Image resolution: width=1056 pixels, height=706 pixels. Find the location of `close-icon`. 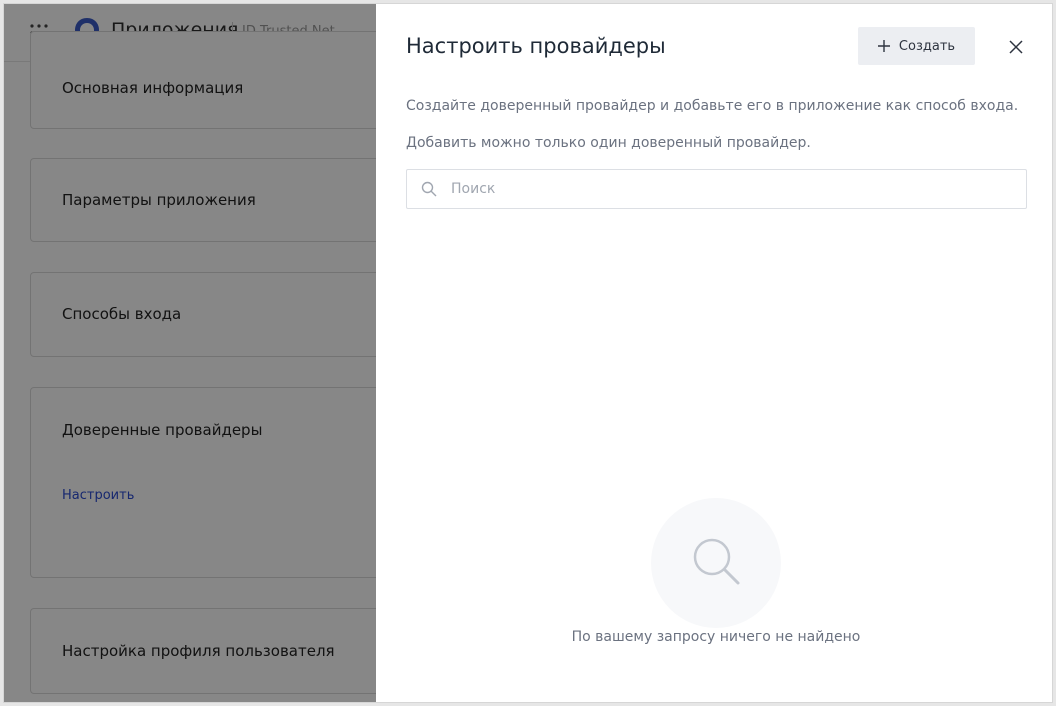

close-icon is located at coordinates (1016, 47).